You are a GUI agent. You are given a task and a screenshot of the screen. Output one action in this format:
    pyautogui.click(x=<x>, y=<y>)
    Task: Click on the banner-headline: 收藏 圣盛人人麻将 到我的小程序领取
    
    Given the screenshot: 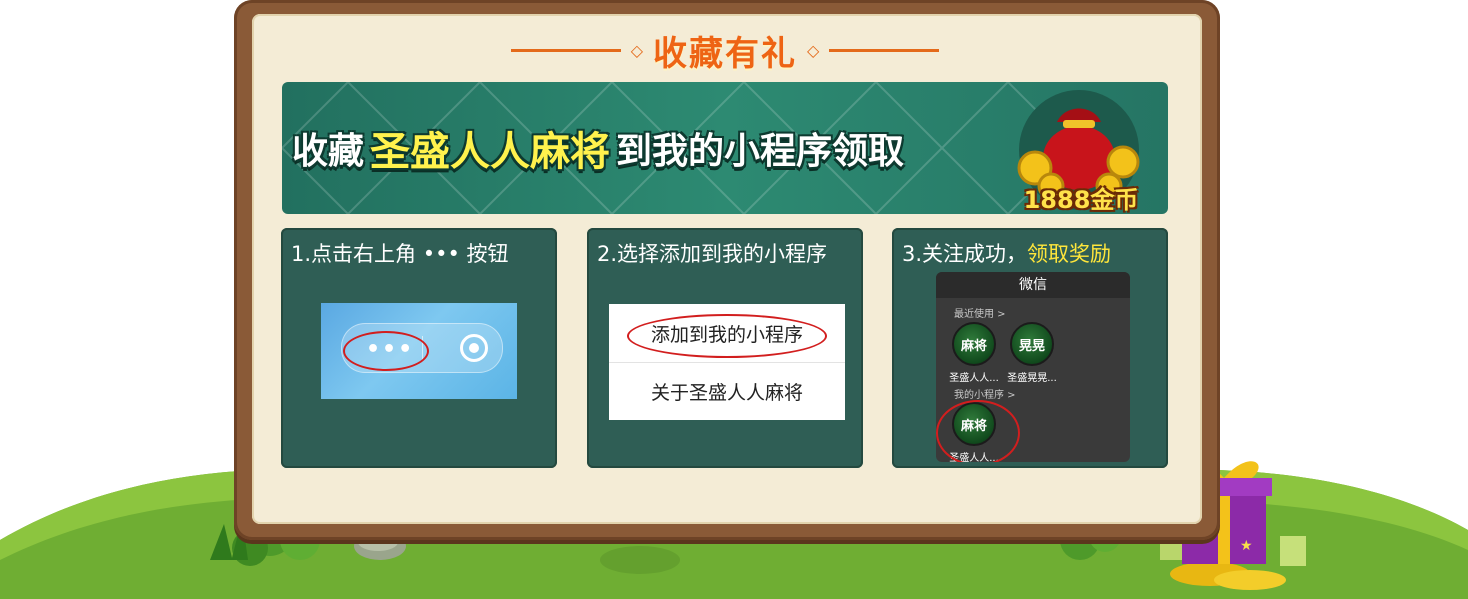 What is the action you would take?
    pyautogui.click(x=598, y=148)
    